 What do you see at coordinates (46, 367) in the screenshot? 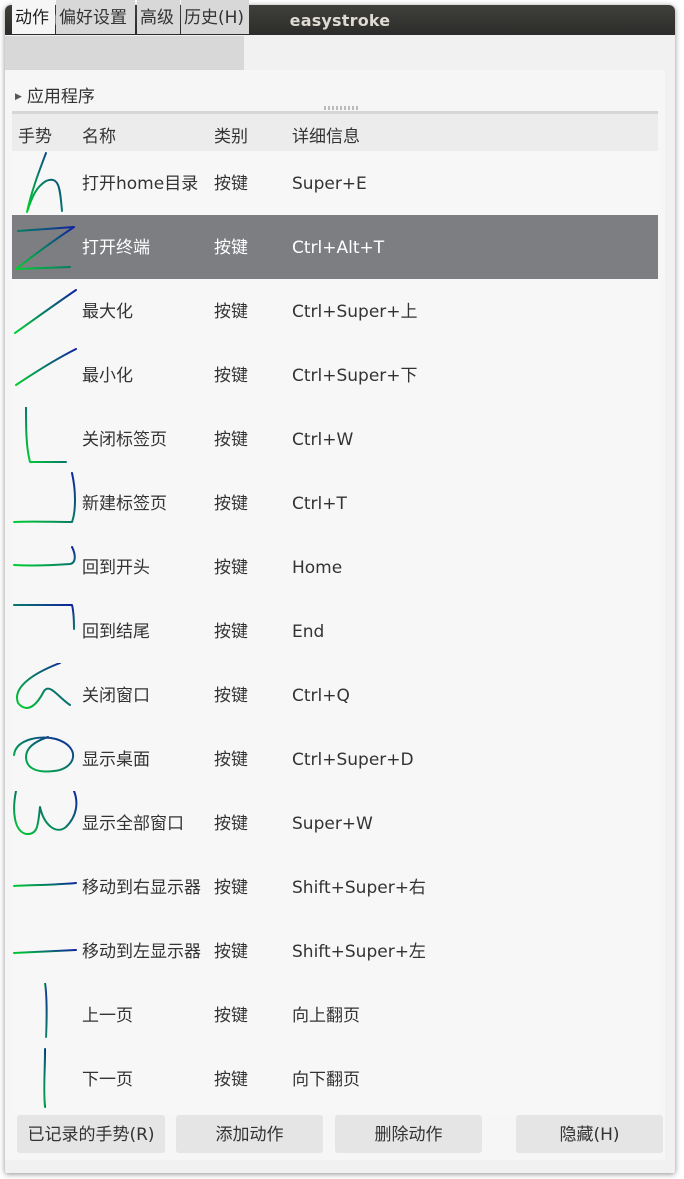
I see `stroke-slant-up-icon` at bounding box center [46, 367].